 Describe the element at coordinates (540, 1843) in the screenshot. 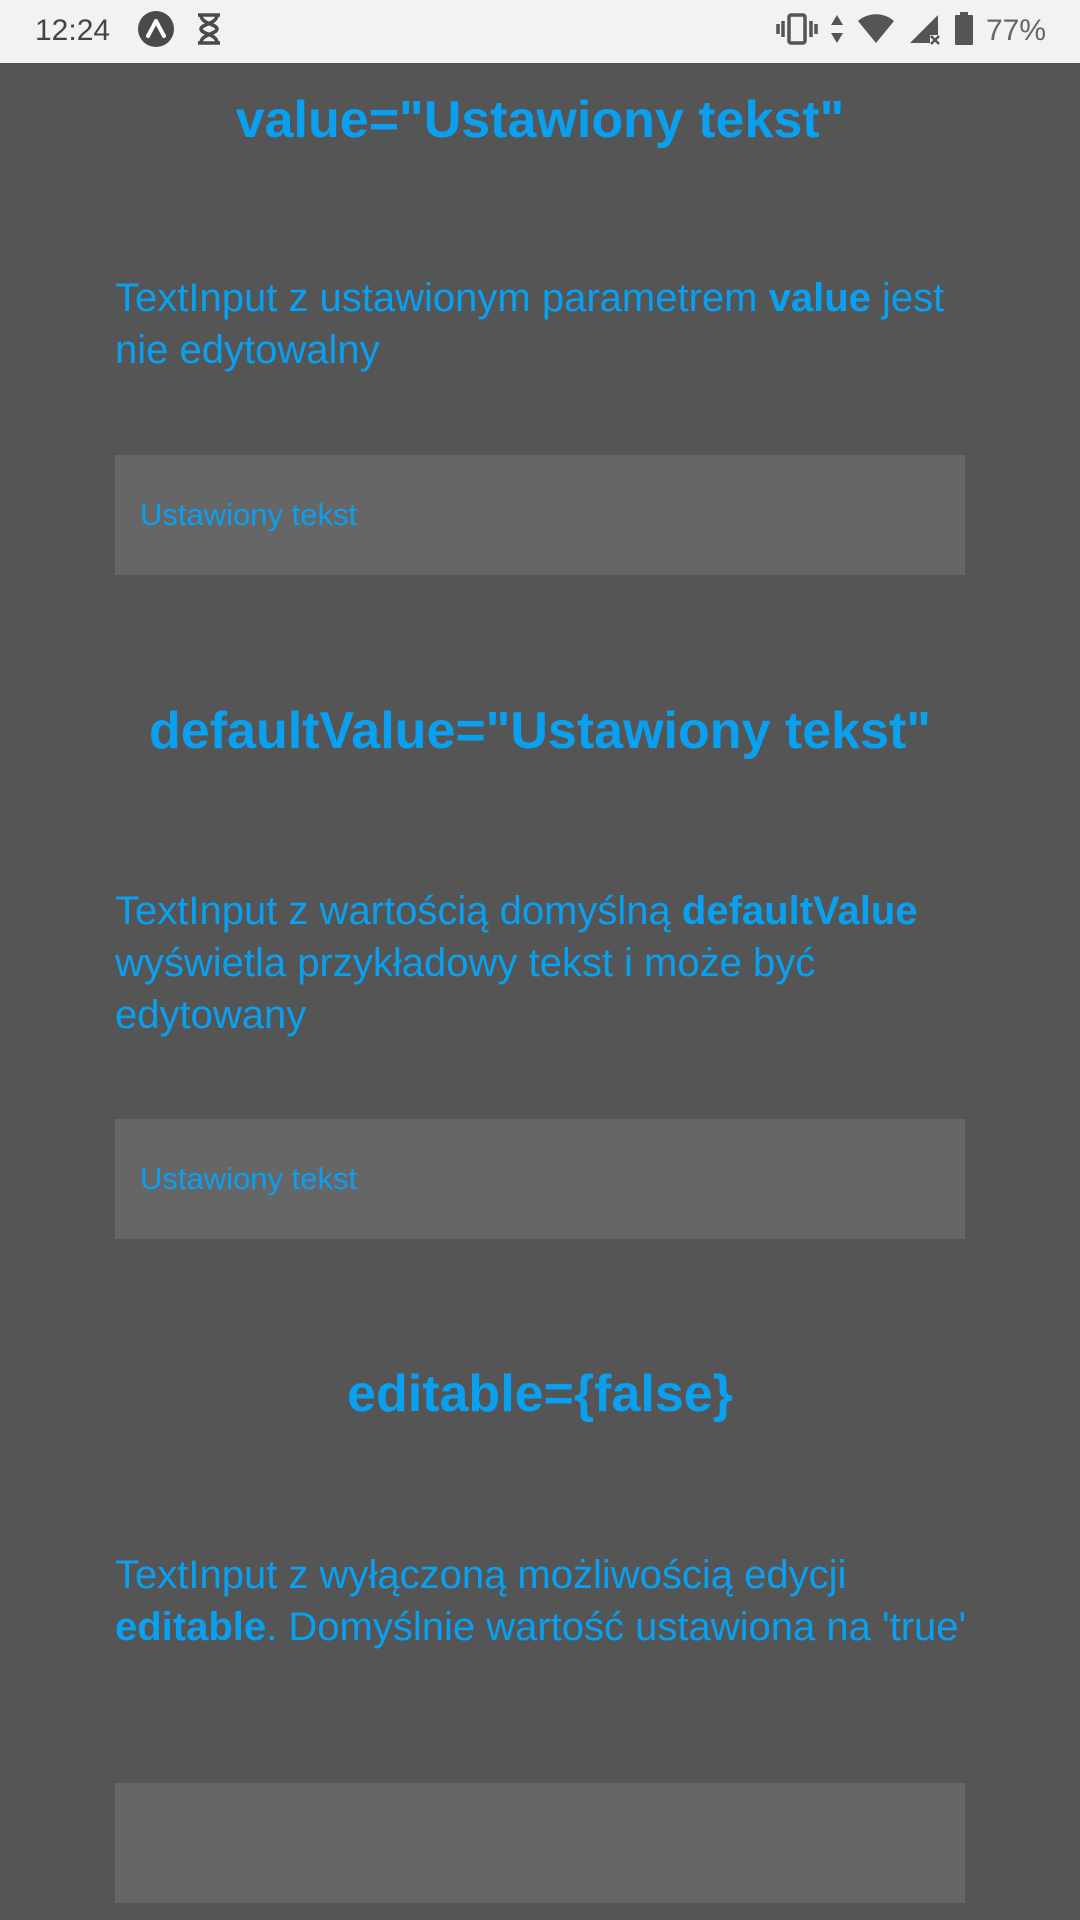

I see `text-input-editable` at that location.